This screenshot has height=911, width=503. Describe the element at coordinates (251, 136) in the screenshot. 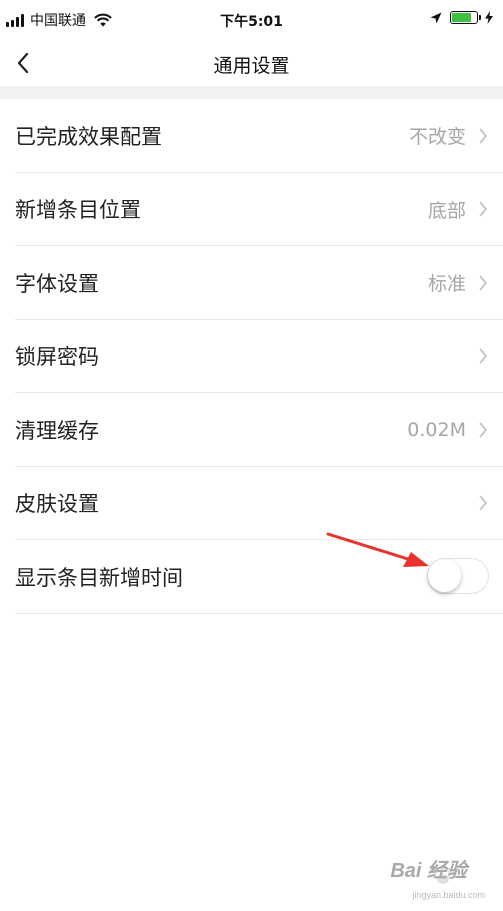

I see `setting-row-completed-effect: 已完成效果配置 不改变` at that location.